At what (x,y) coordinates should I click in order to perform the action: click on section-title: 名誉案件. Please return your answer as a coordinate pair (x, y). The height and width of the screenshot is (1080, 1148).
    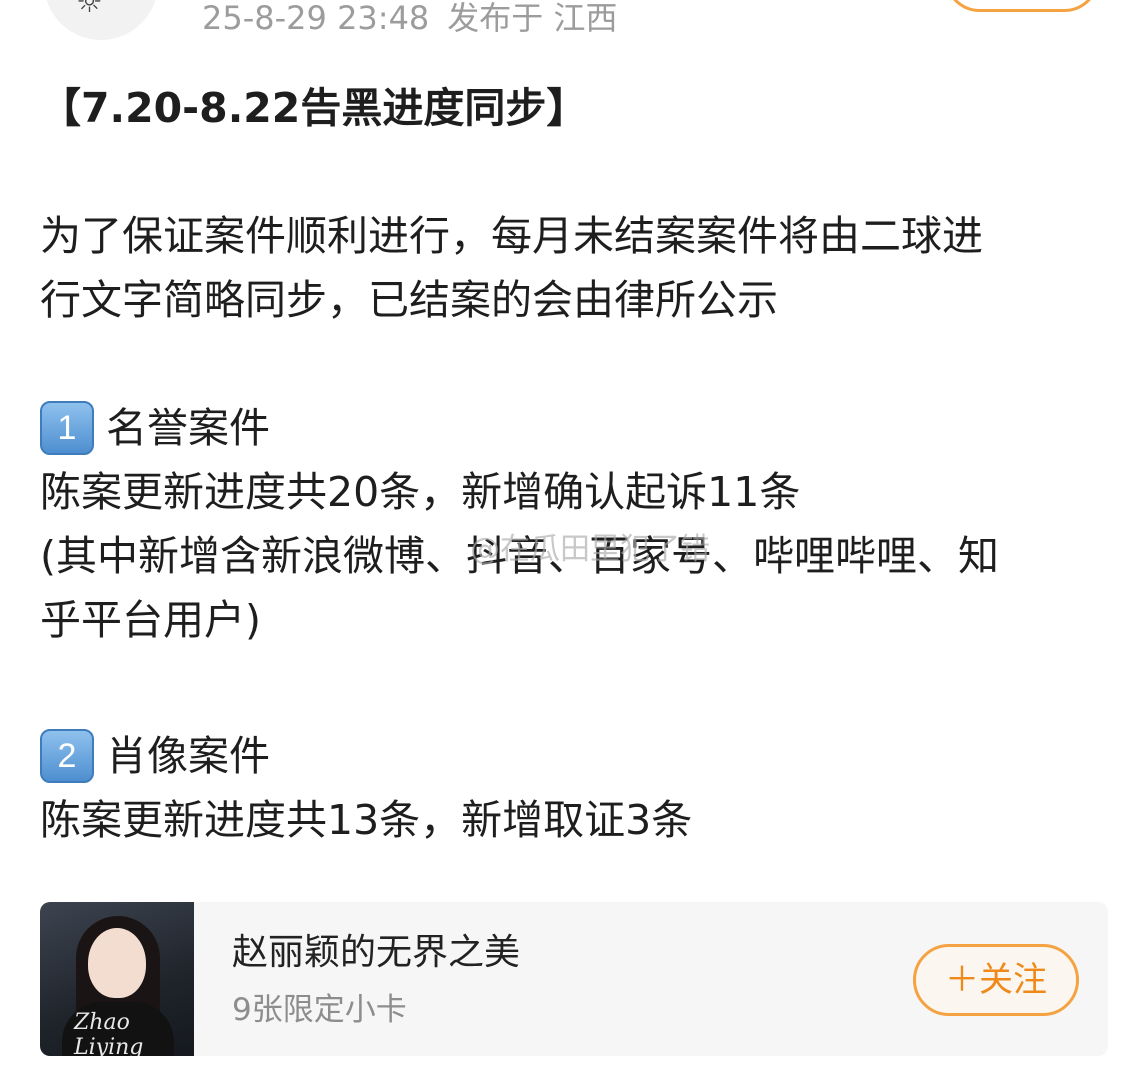
    Looking at the image, I should click on (188, 428).